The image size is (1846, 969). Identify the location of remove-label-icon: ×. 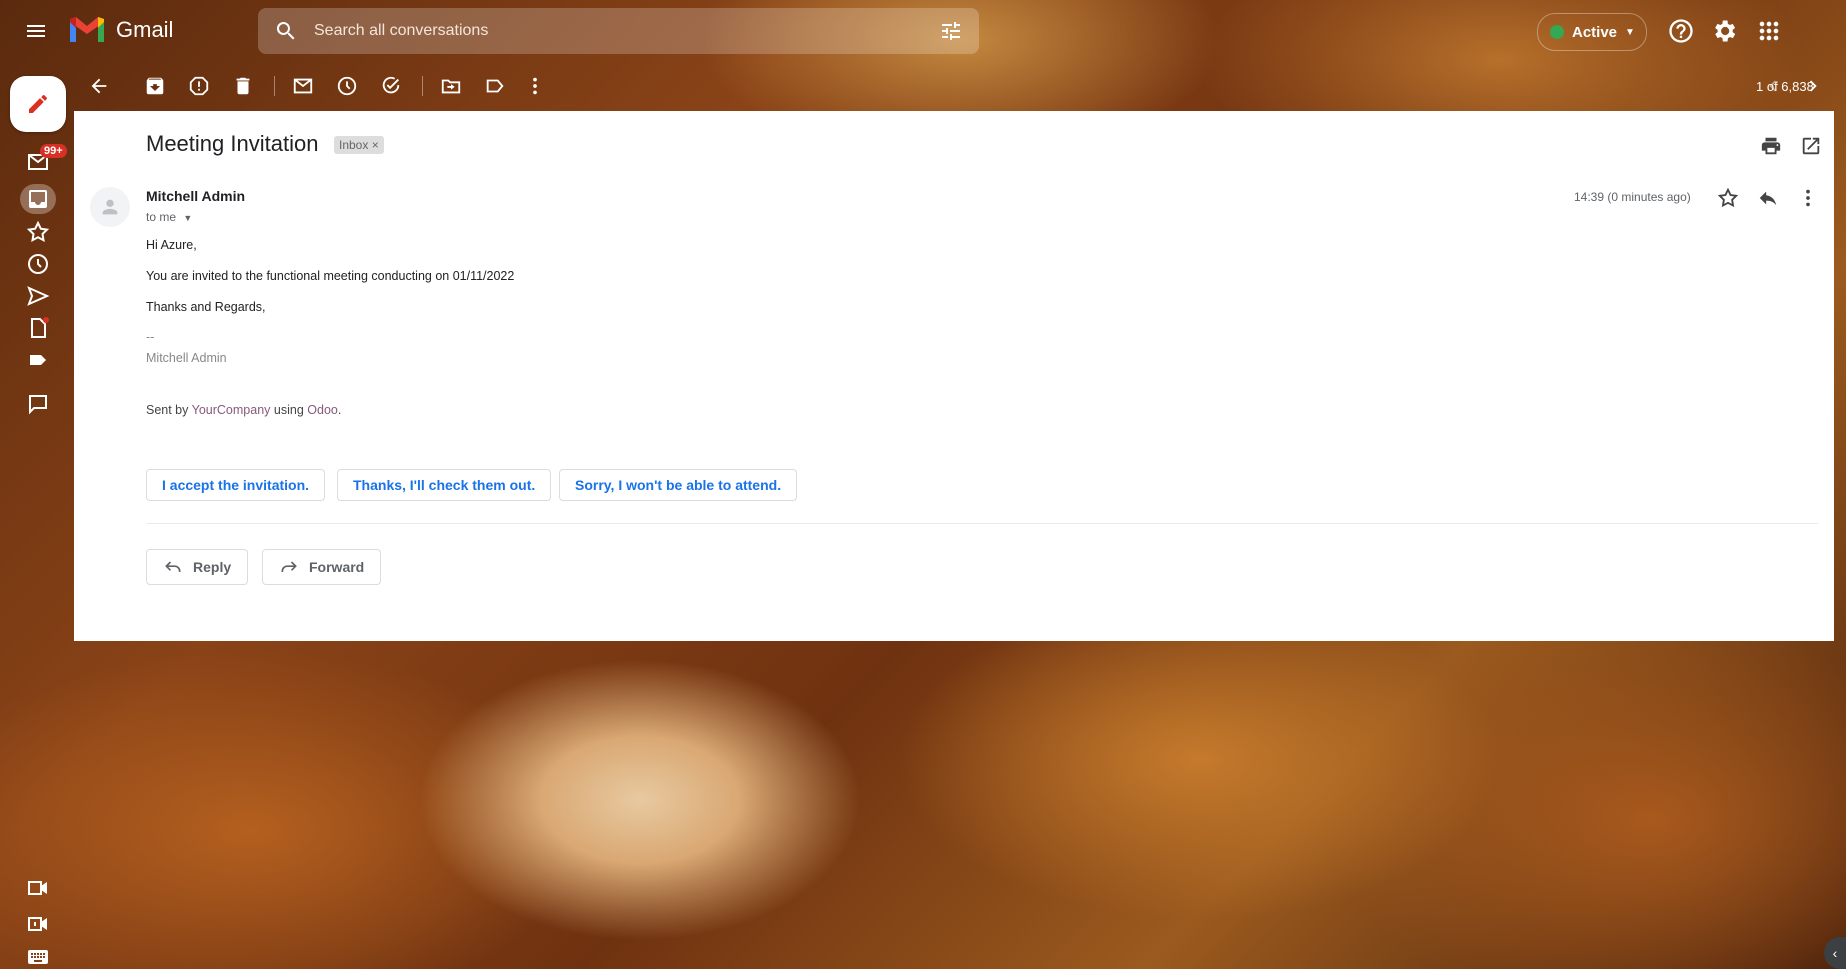
(375, 145).